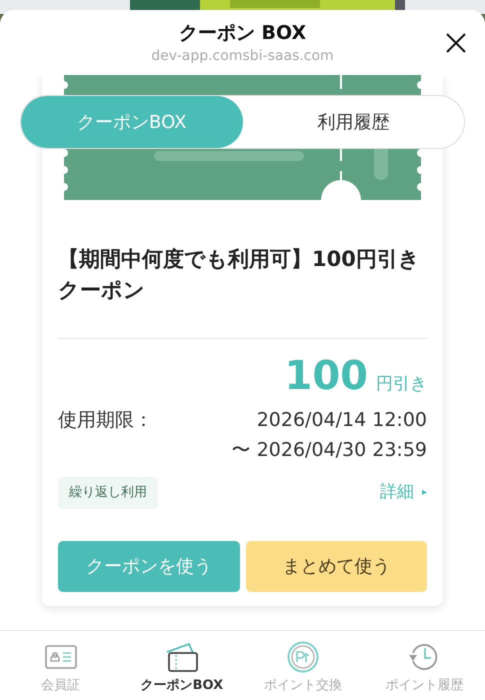 Image resolution: width=485 pixels, height=700 pixels. I want to click on usage-tag: 繰り返し利用, so click(108, 492).